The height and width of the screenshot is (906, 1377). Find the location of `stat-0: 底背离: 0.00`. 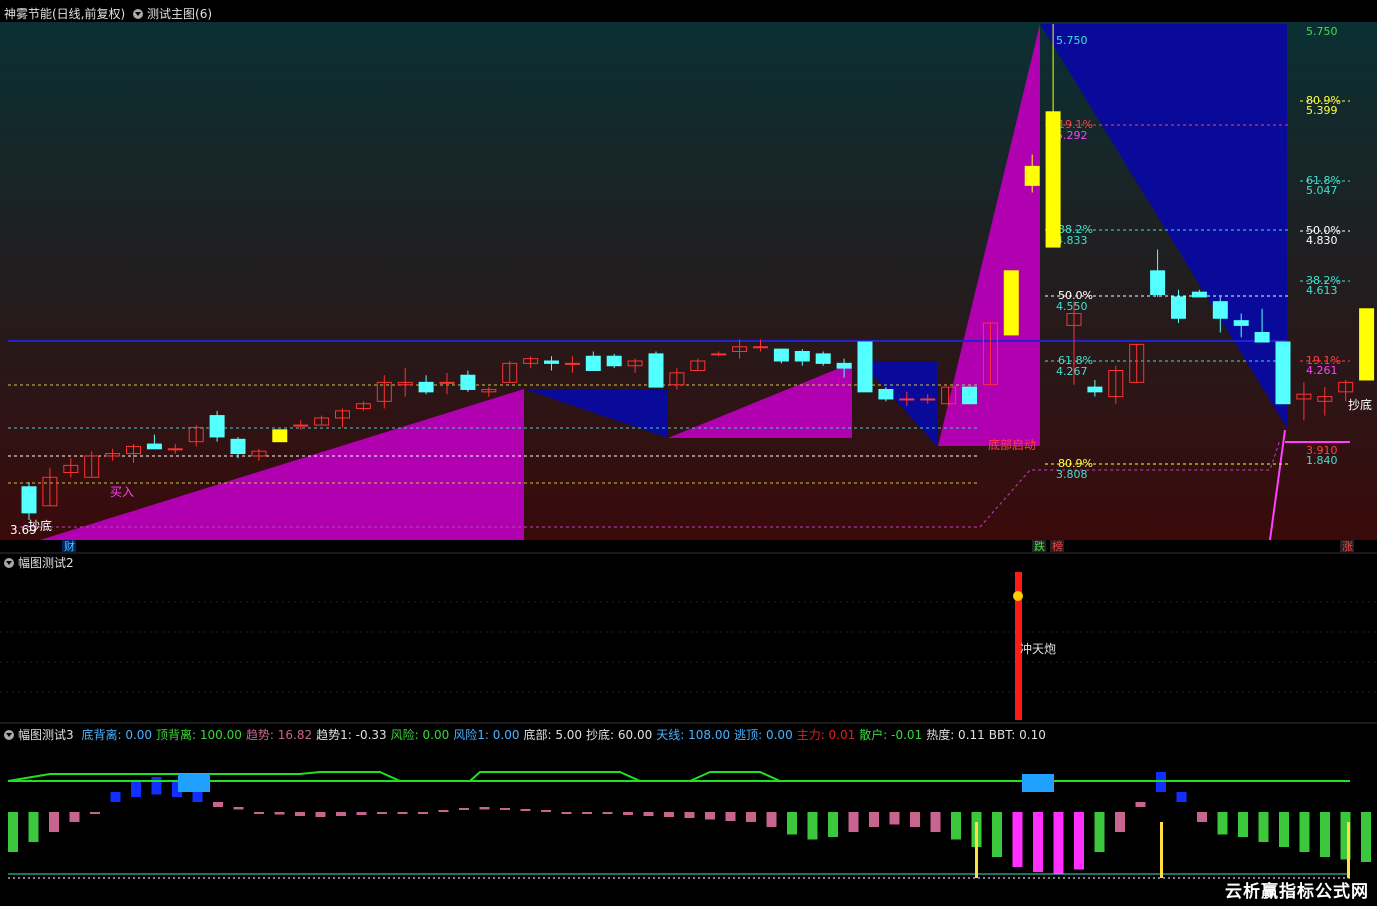

stat-0: 底背离: 0.00 is located at coordinates (117, 735).